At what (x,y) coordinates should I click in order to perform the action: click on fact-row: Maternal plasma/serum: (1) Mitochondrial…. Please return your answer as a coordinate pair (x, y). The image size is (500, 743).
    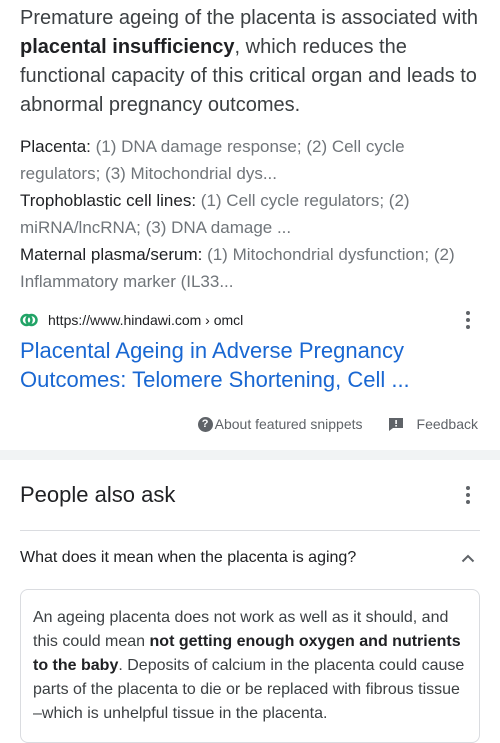
    Looking at the image, I should click on (250, 268).